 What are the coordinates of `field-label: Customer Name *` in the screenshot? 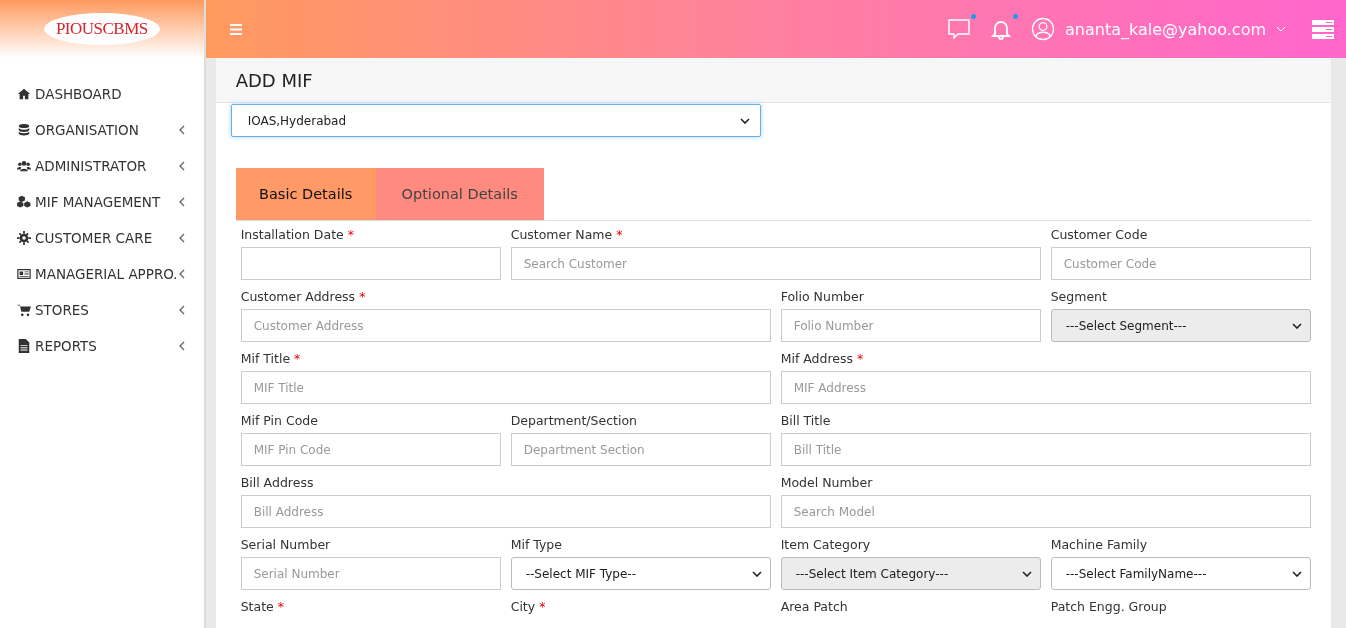 It's located at (567, 235).